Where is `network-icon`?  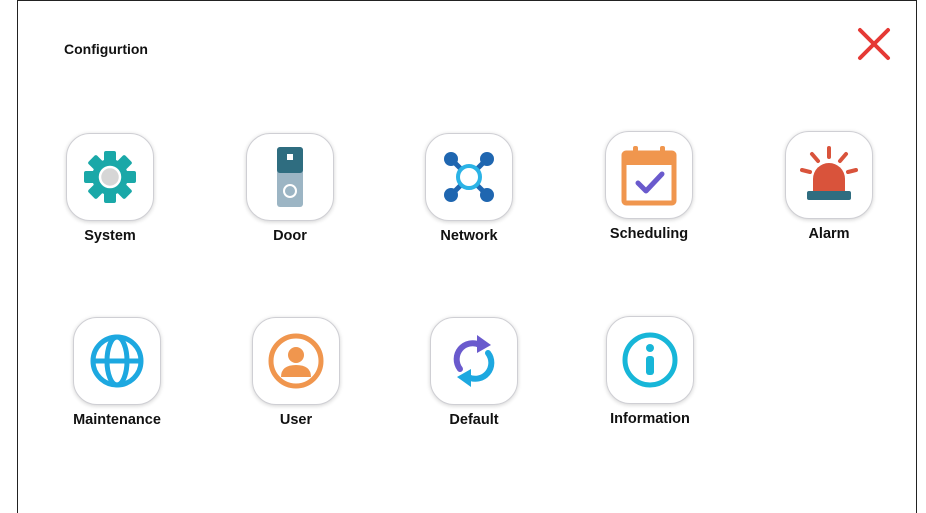
network-icon is located at coordinates (469, 177).